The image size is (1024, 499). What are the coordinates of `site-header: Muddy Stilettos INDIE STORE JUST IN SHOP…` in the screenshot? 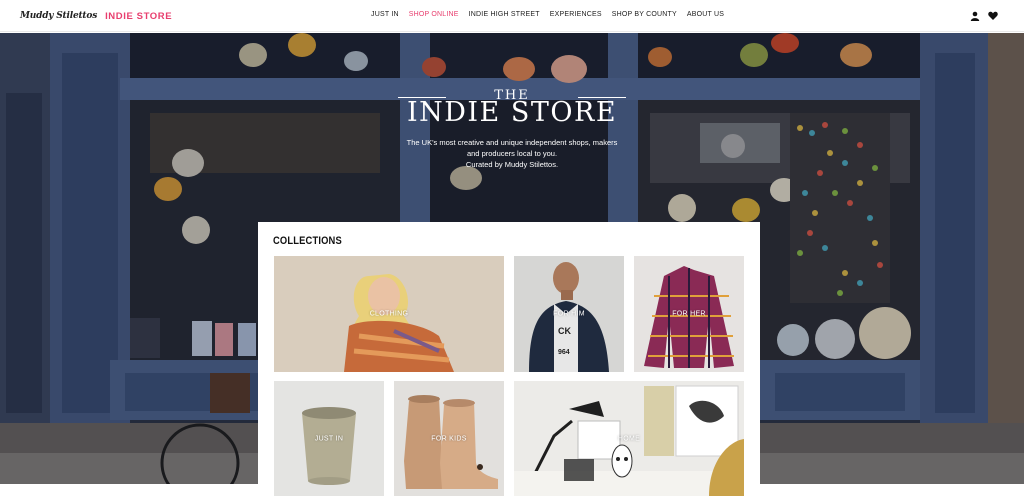 It's located at (512, 16).